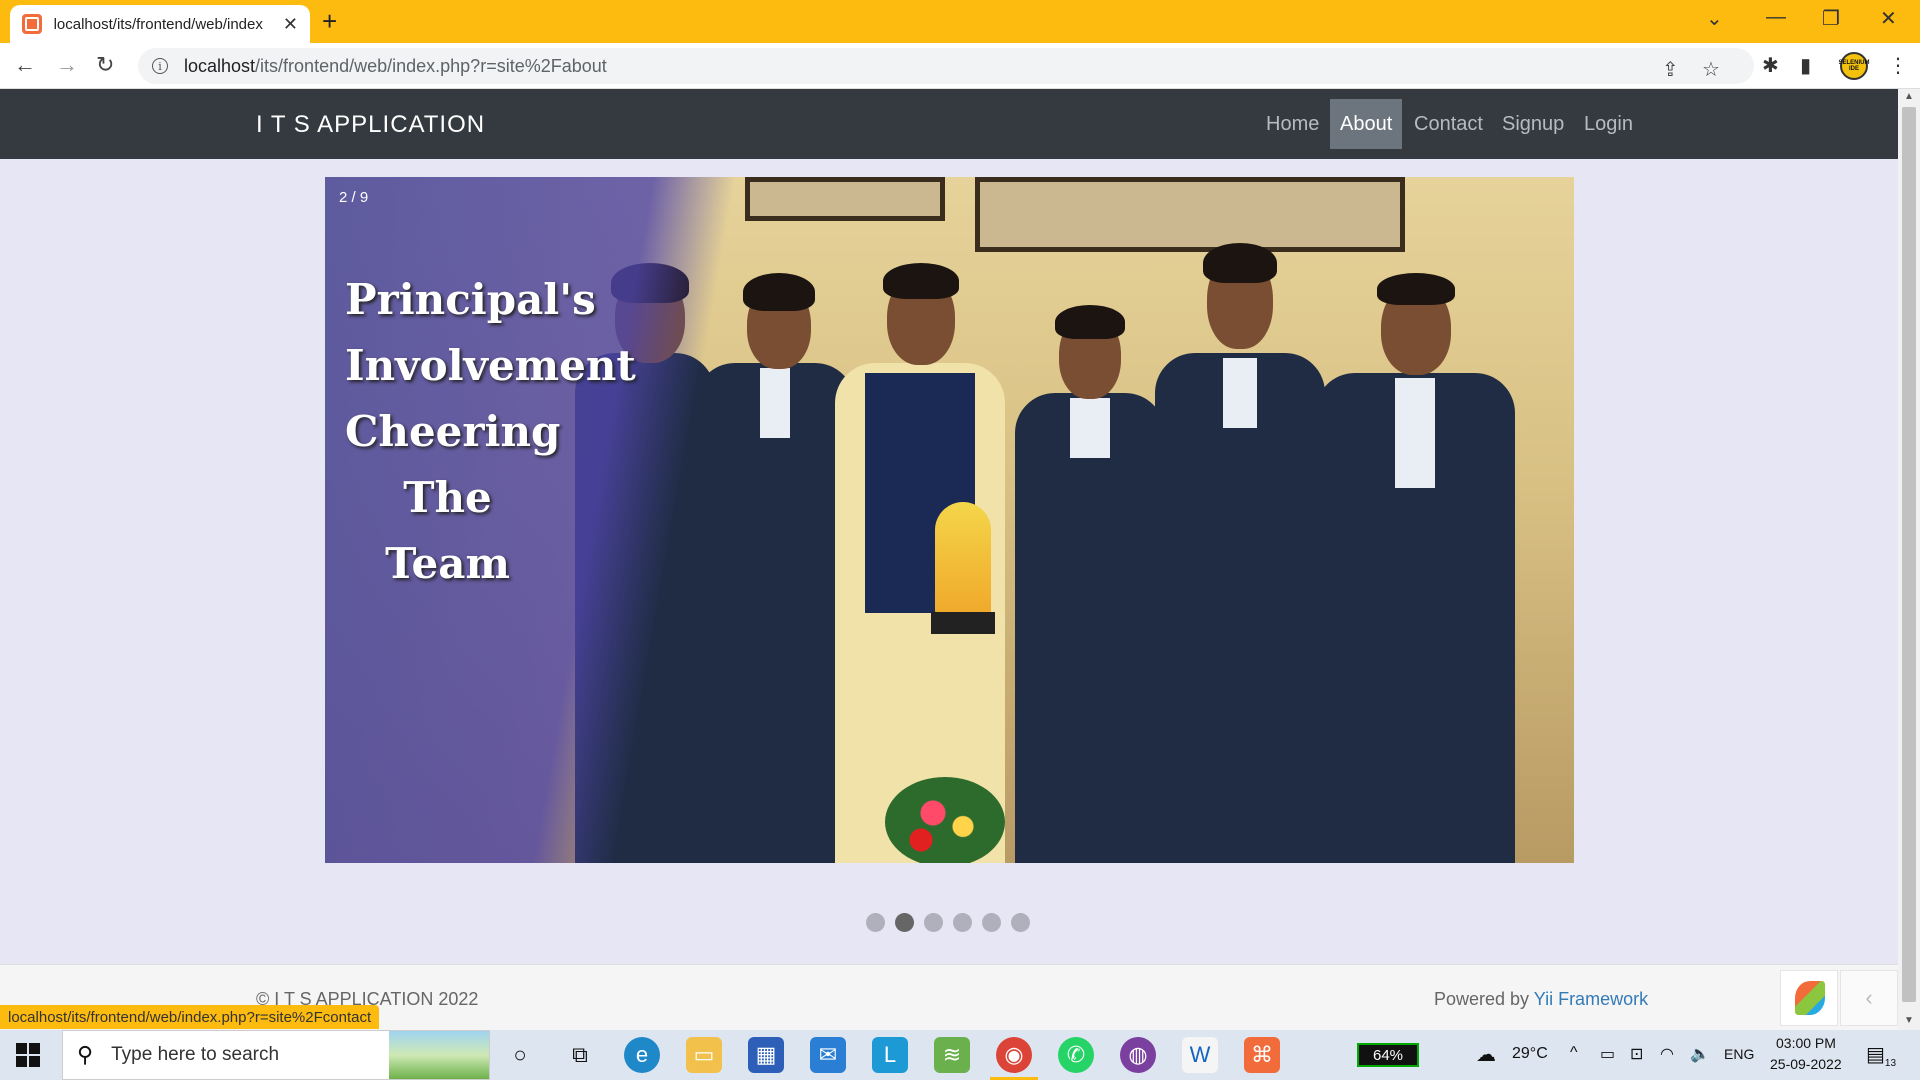 Image resolution: width=1920 pixels, height=1080 pixels. What do you see at coordinates (890, 1055) in the screenshot?
I see `l-app-icon: L` at bounding box center [890, 1055].